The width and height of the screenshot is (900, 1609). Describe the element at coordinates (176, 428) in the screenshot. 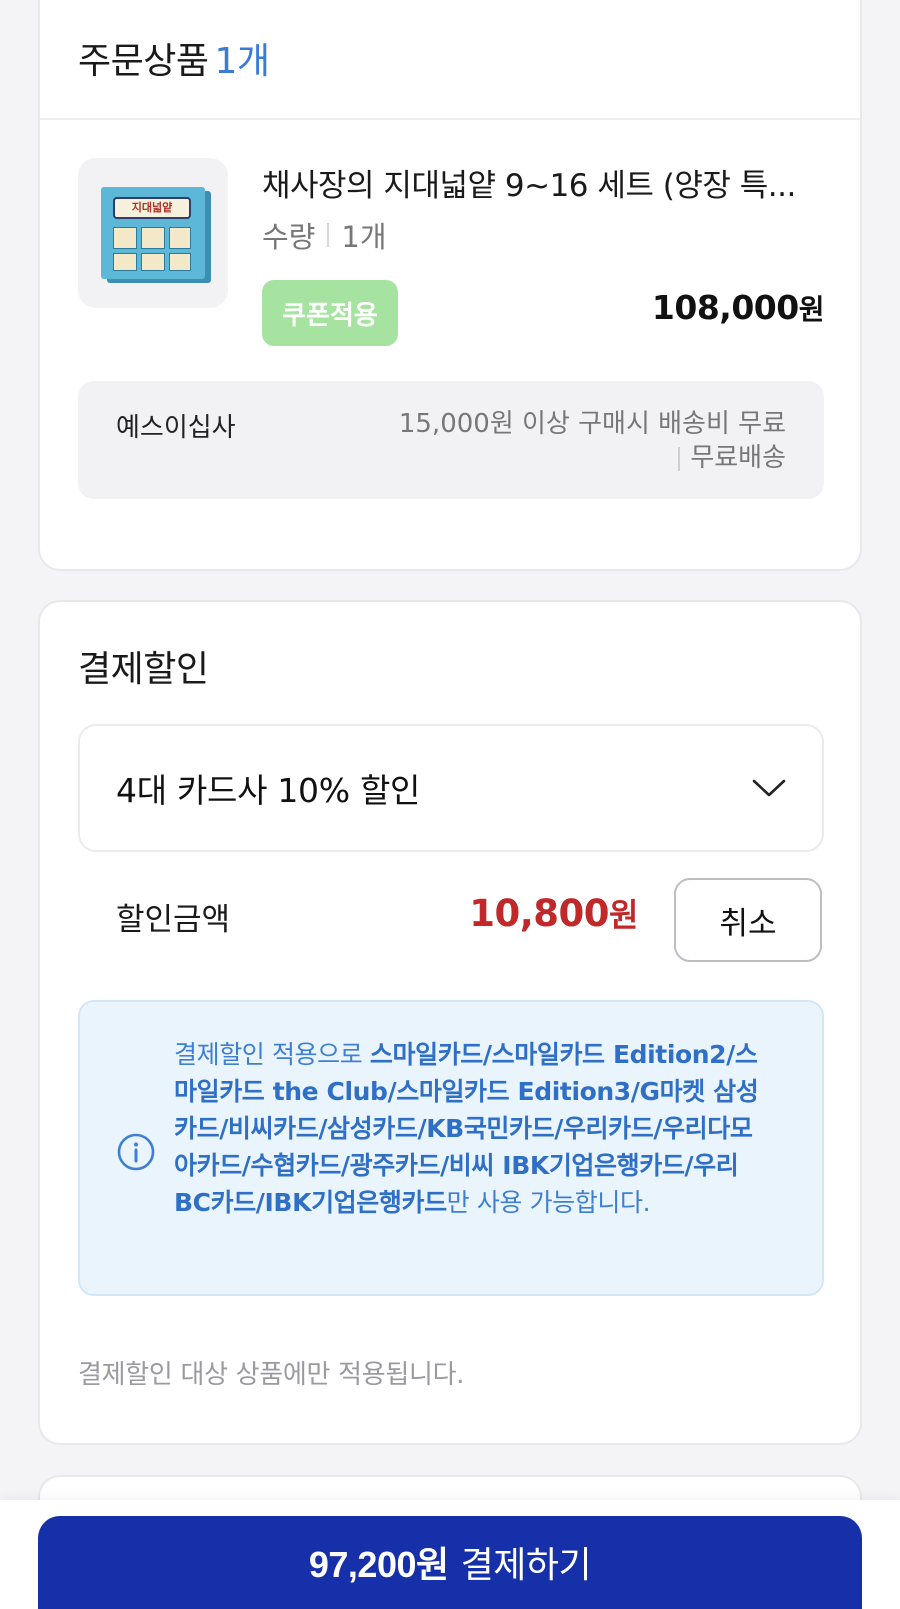

I see `seller-name: 예스이십사` at that location.